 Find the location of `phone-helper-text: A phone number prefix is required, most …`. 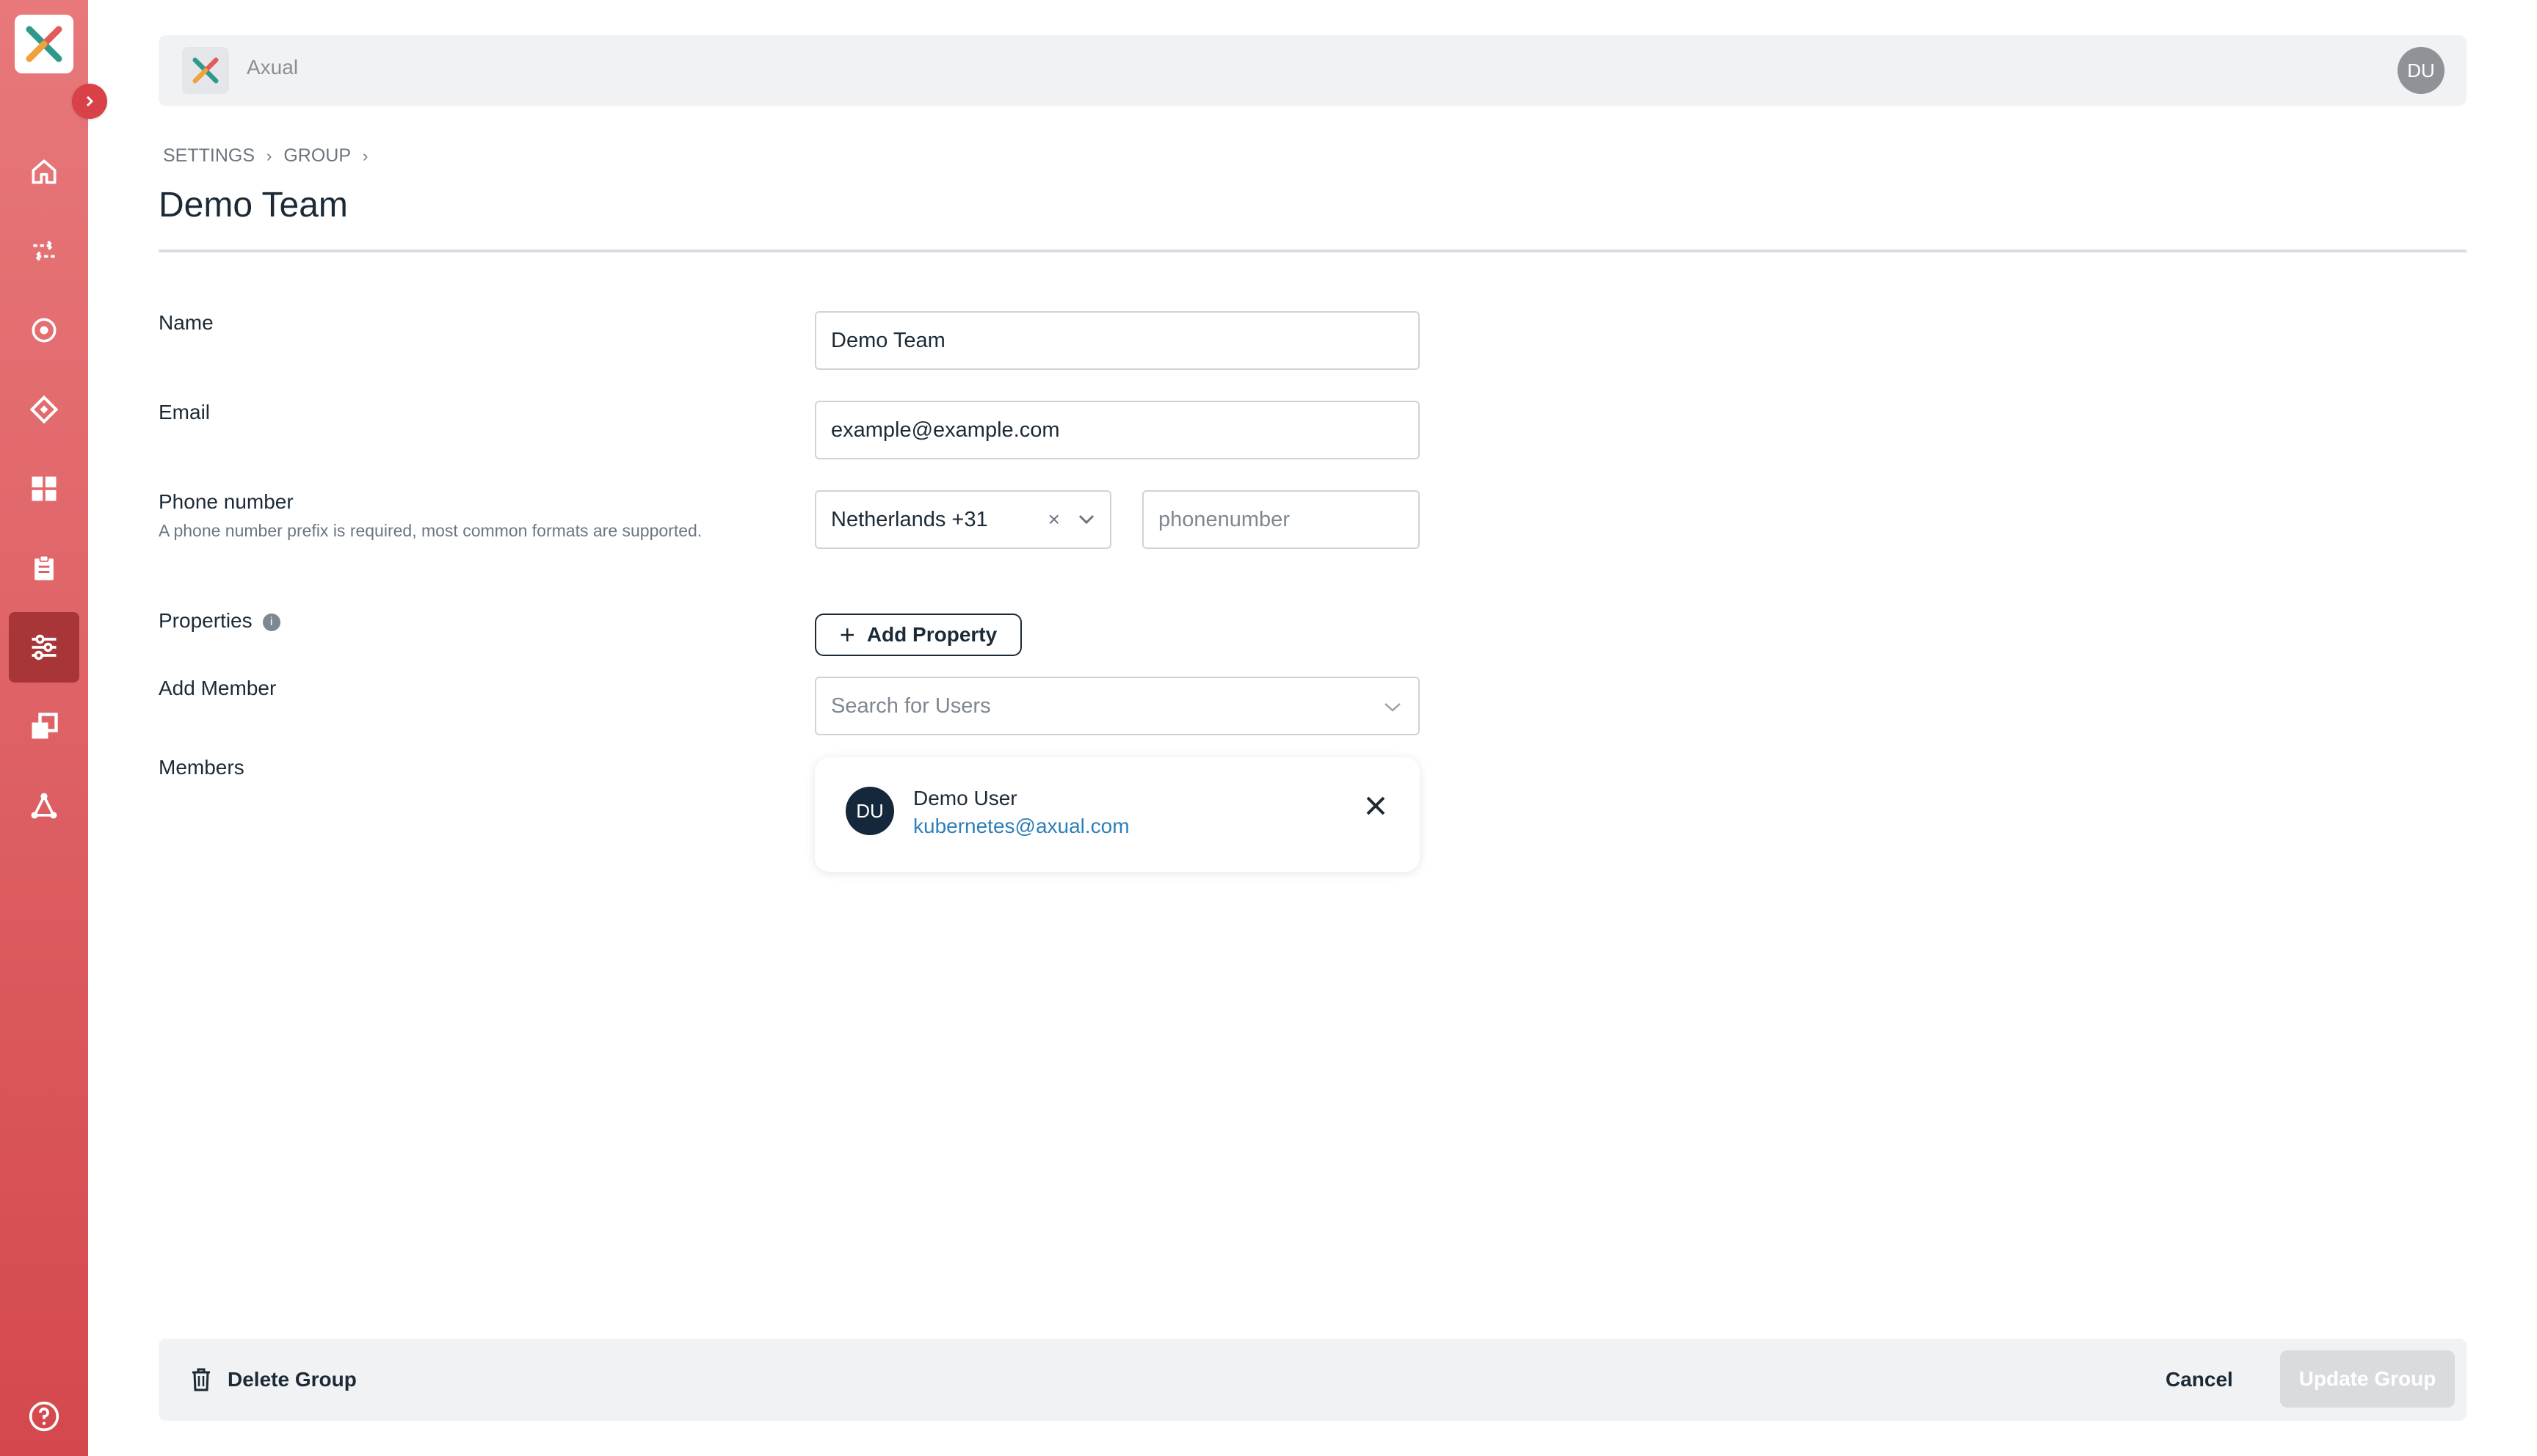

phone-helper-text: A phone number prefix is required, most … is located at coordinates (431, 530).